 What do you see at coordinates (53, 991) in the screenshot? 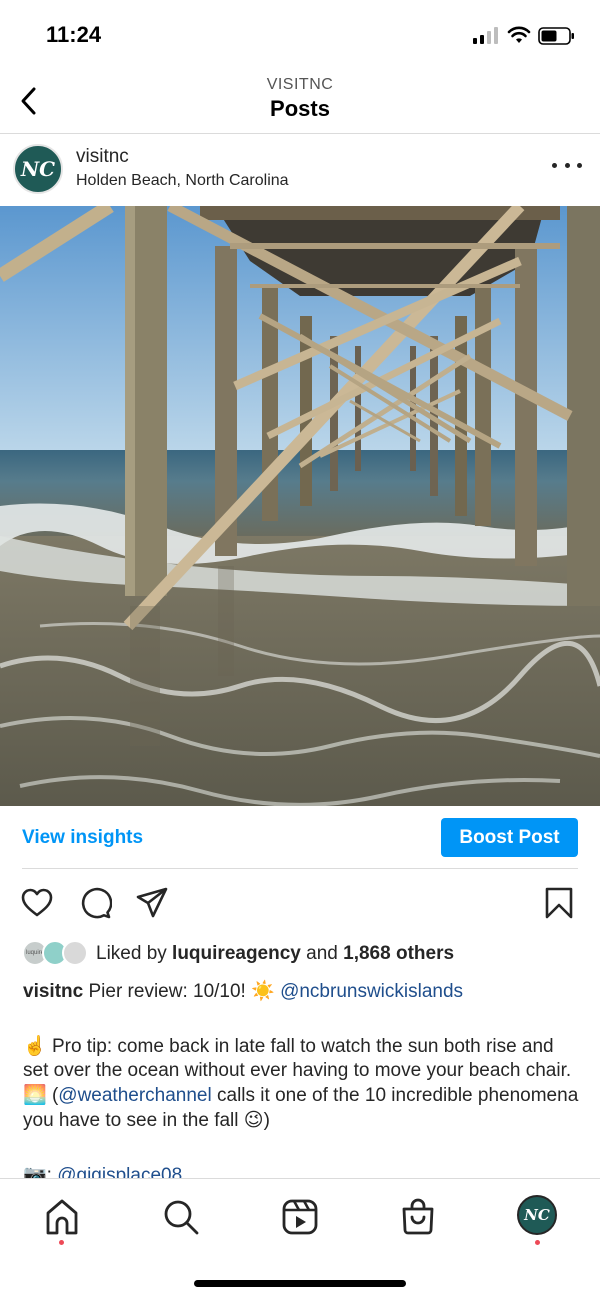
I see `caption-username: visitnc` at bounding box center [53, 991].